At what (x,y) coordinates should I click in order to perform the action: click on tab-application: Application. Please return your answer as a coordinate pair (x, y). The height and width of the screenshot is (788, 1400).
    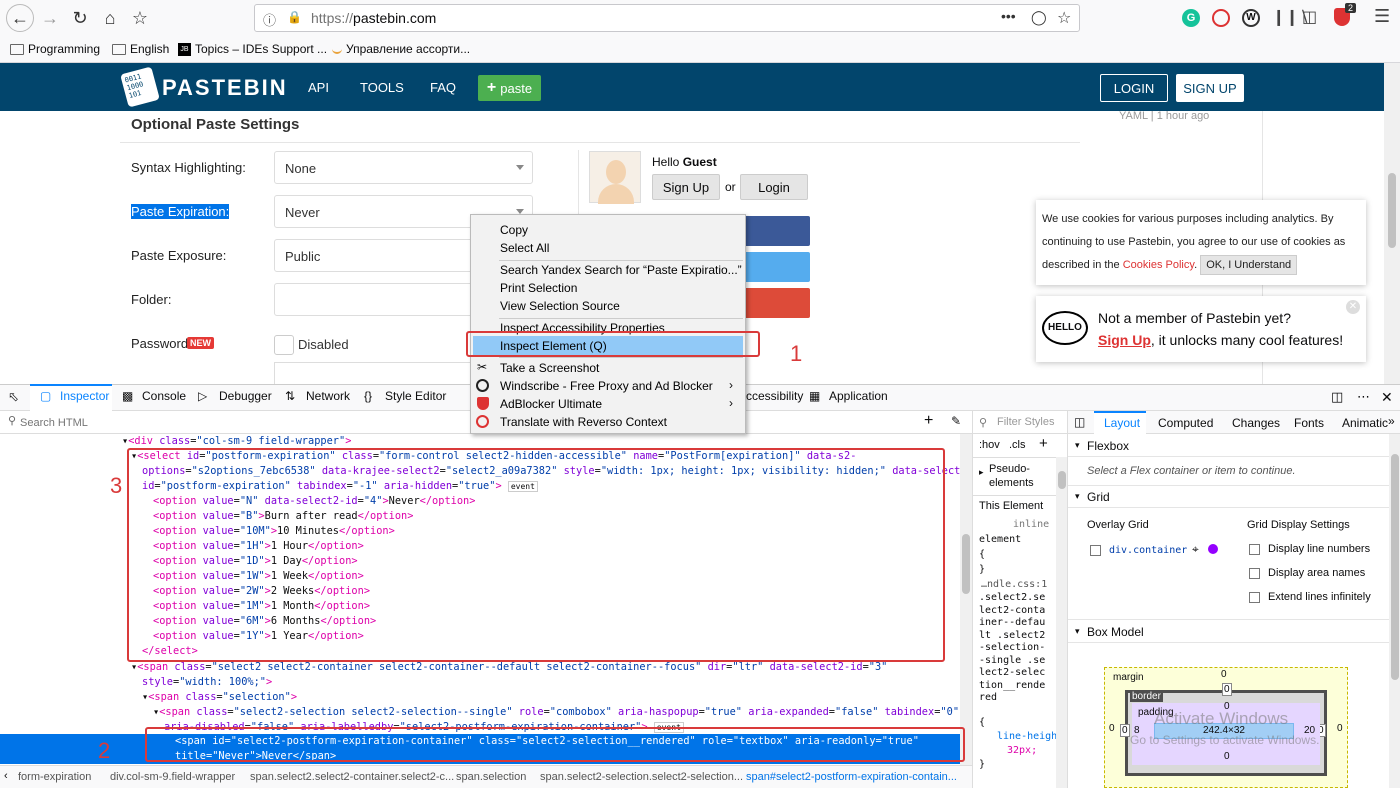
    Looking at the image, I should click on (858, 396).